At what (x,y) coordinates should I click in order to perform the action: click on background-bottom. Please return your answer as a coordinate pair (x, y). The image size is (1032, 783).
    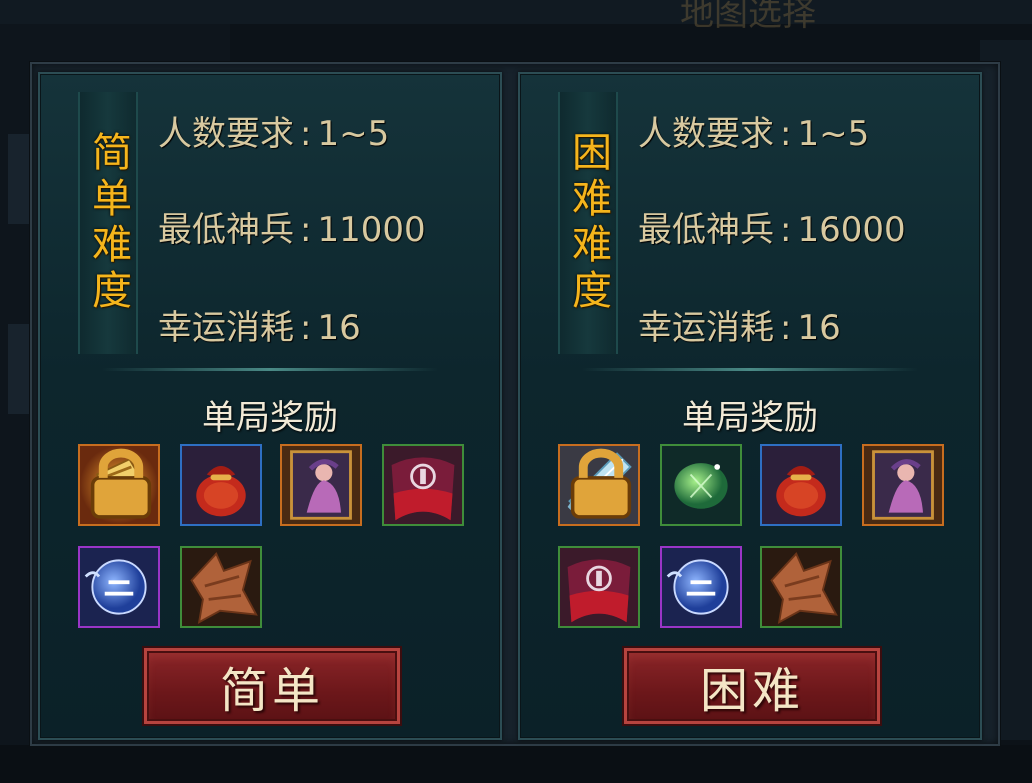
    Looking at the image, I should click on (516, 764).